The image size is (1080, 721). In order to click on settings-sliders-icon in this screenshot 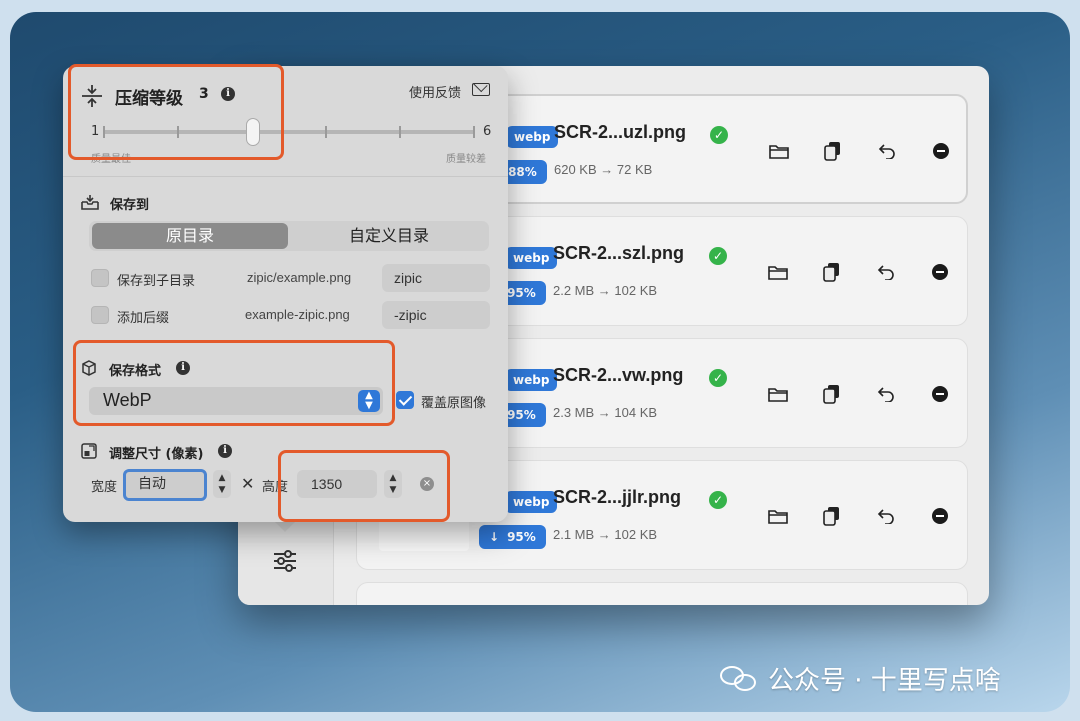, I will do `click(285, 561)`.